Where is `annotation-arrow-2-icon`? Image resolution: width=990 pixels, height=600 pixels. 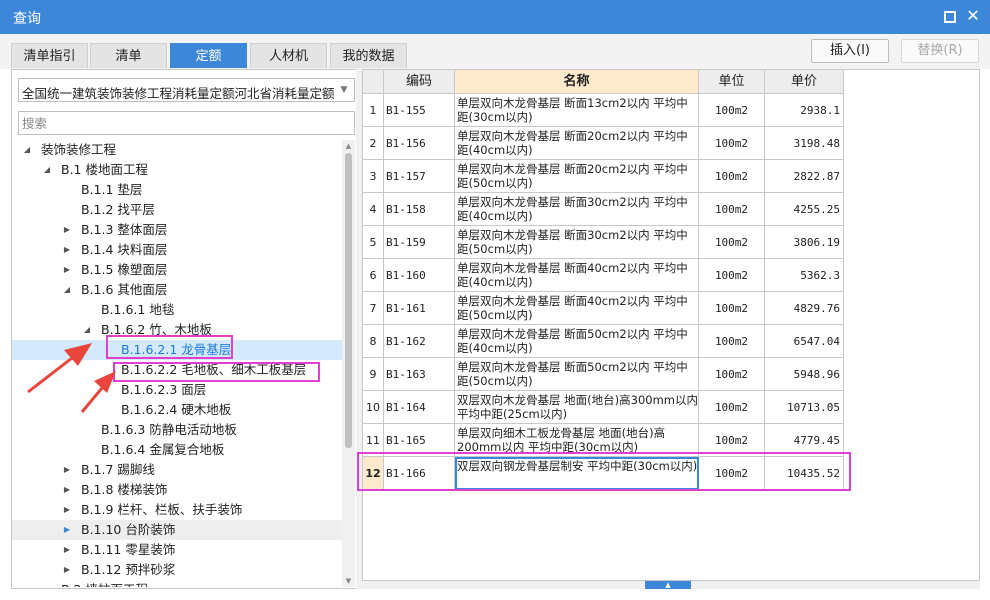 annotation-arrow-2-icon is located at coordinates (98, 392).